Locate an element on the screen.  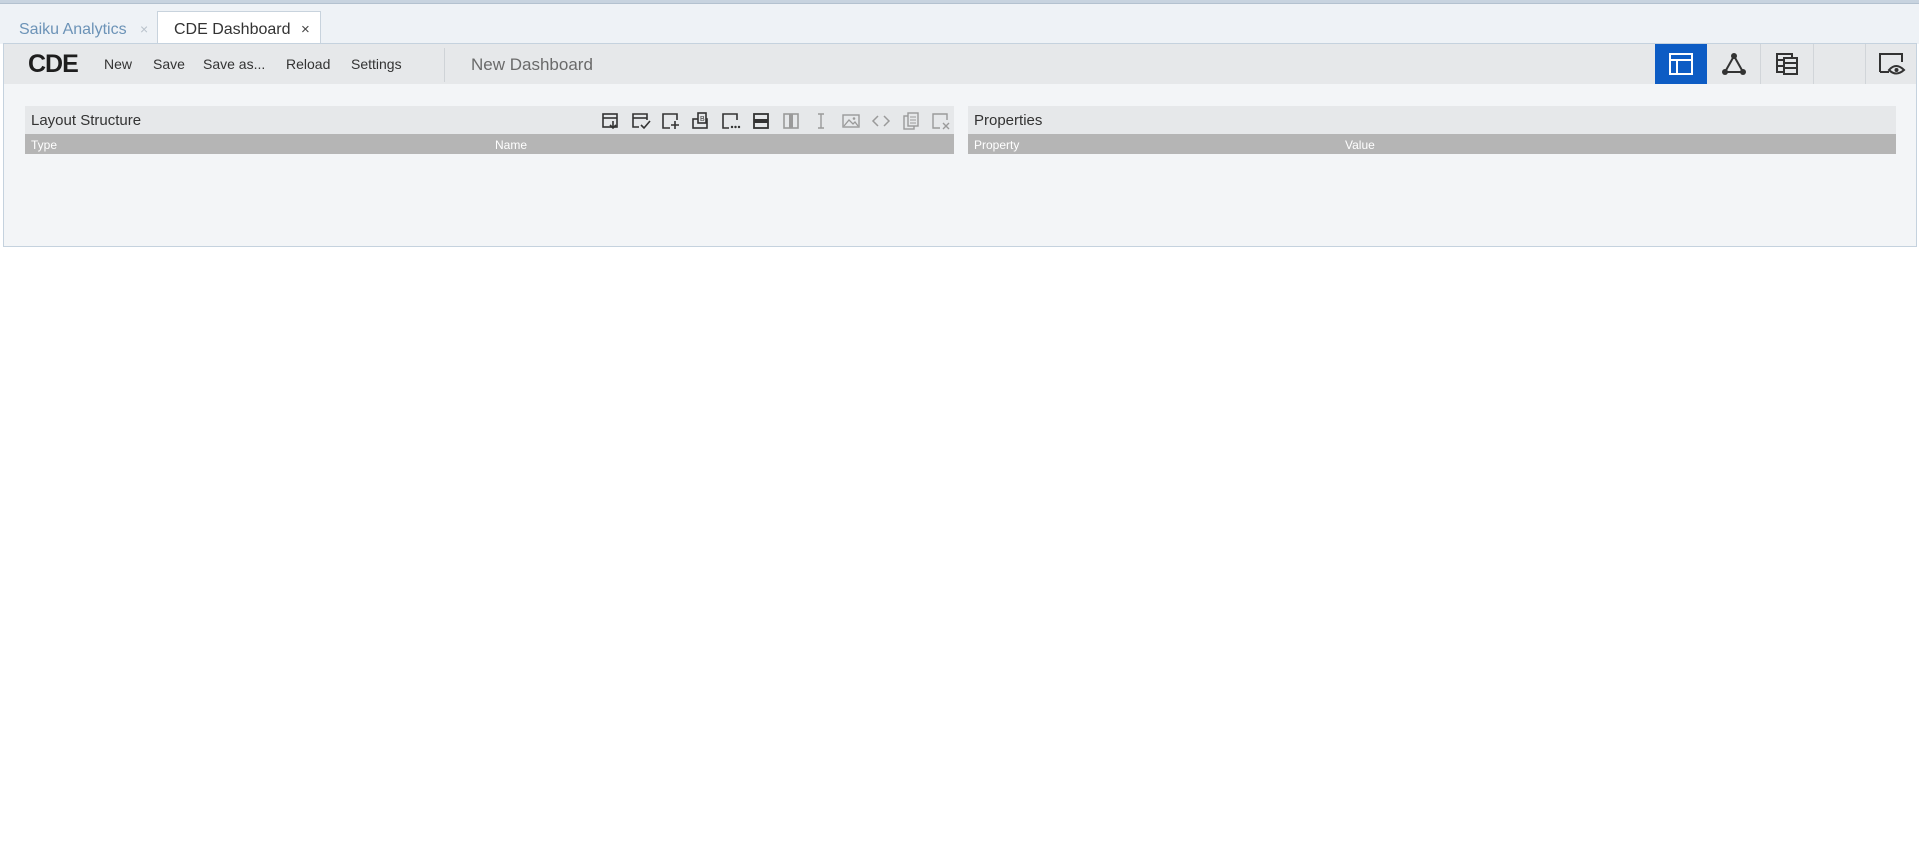
panel-title: Properties is located at coordinates (1008, 120).